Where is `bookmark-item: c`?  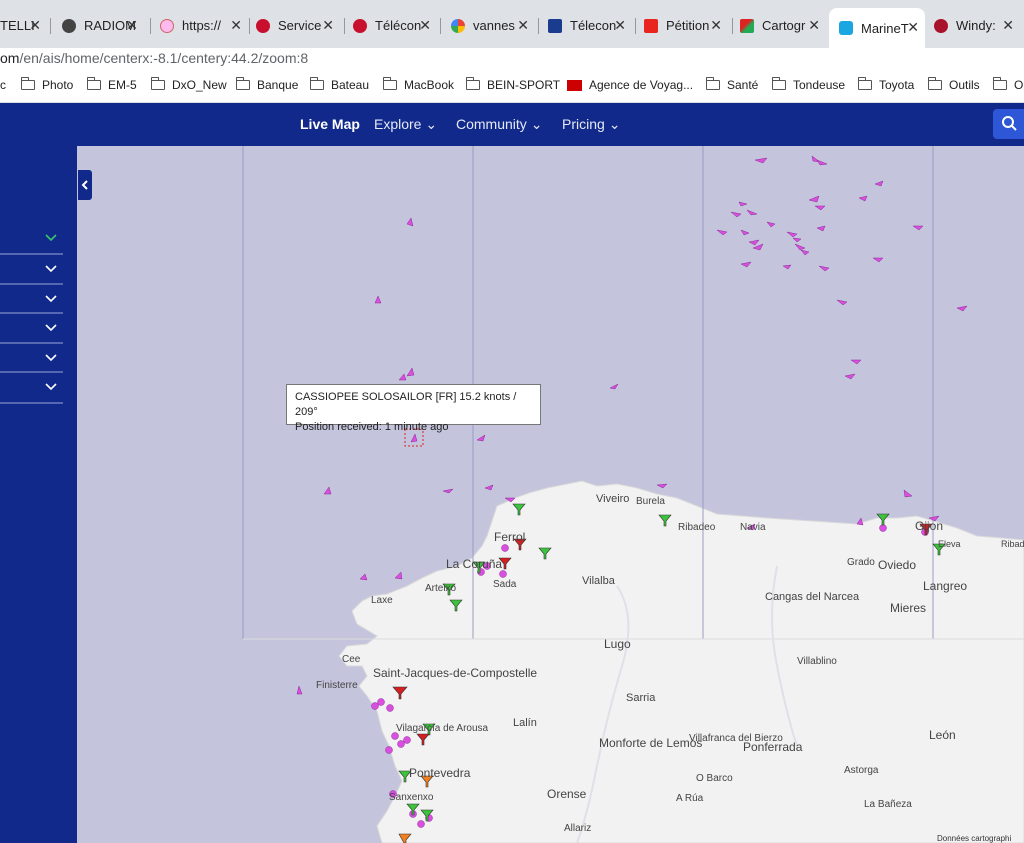 bookmark-item: c is located at coordinates (3, 85).